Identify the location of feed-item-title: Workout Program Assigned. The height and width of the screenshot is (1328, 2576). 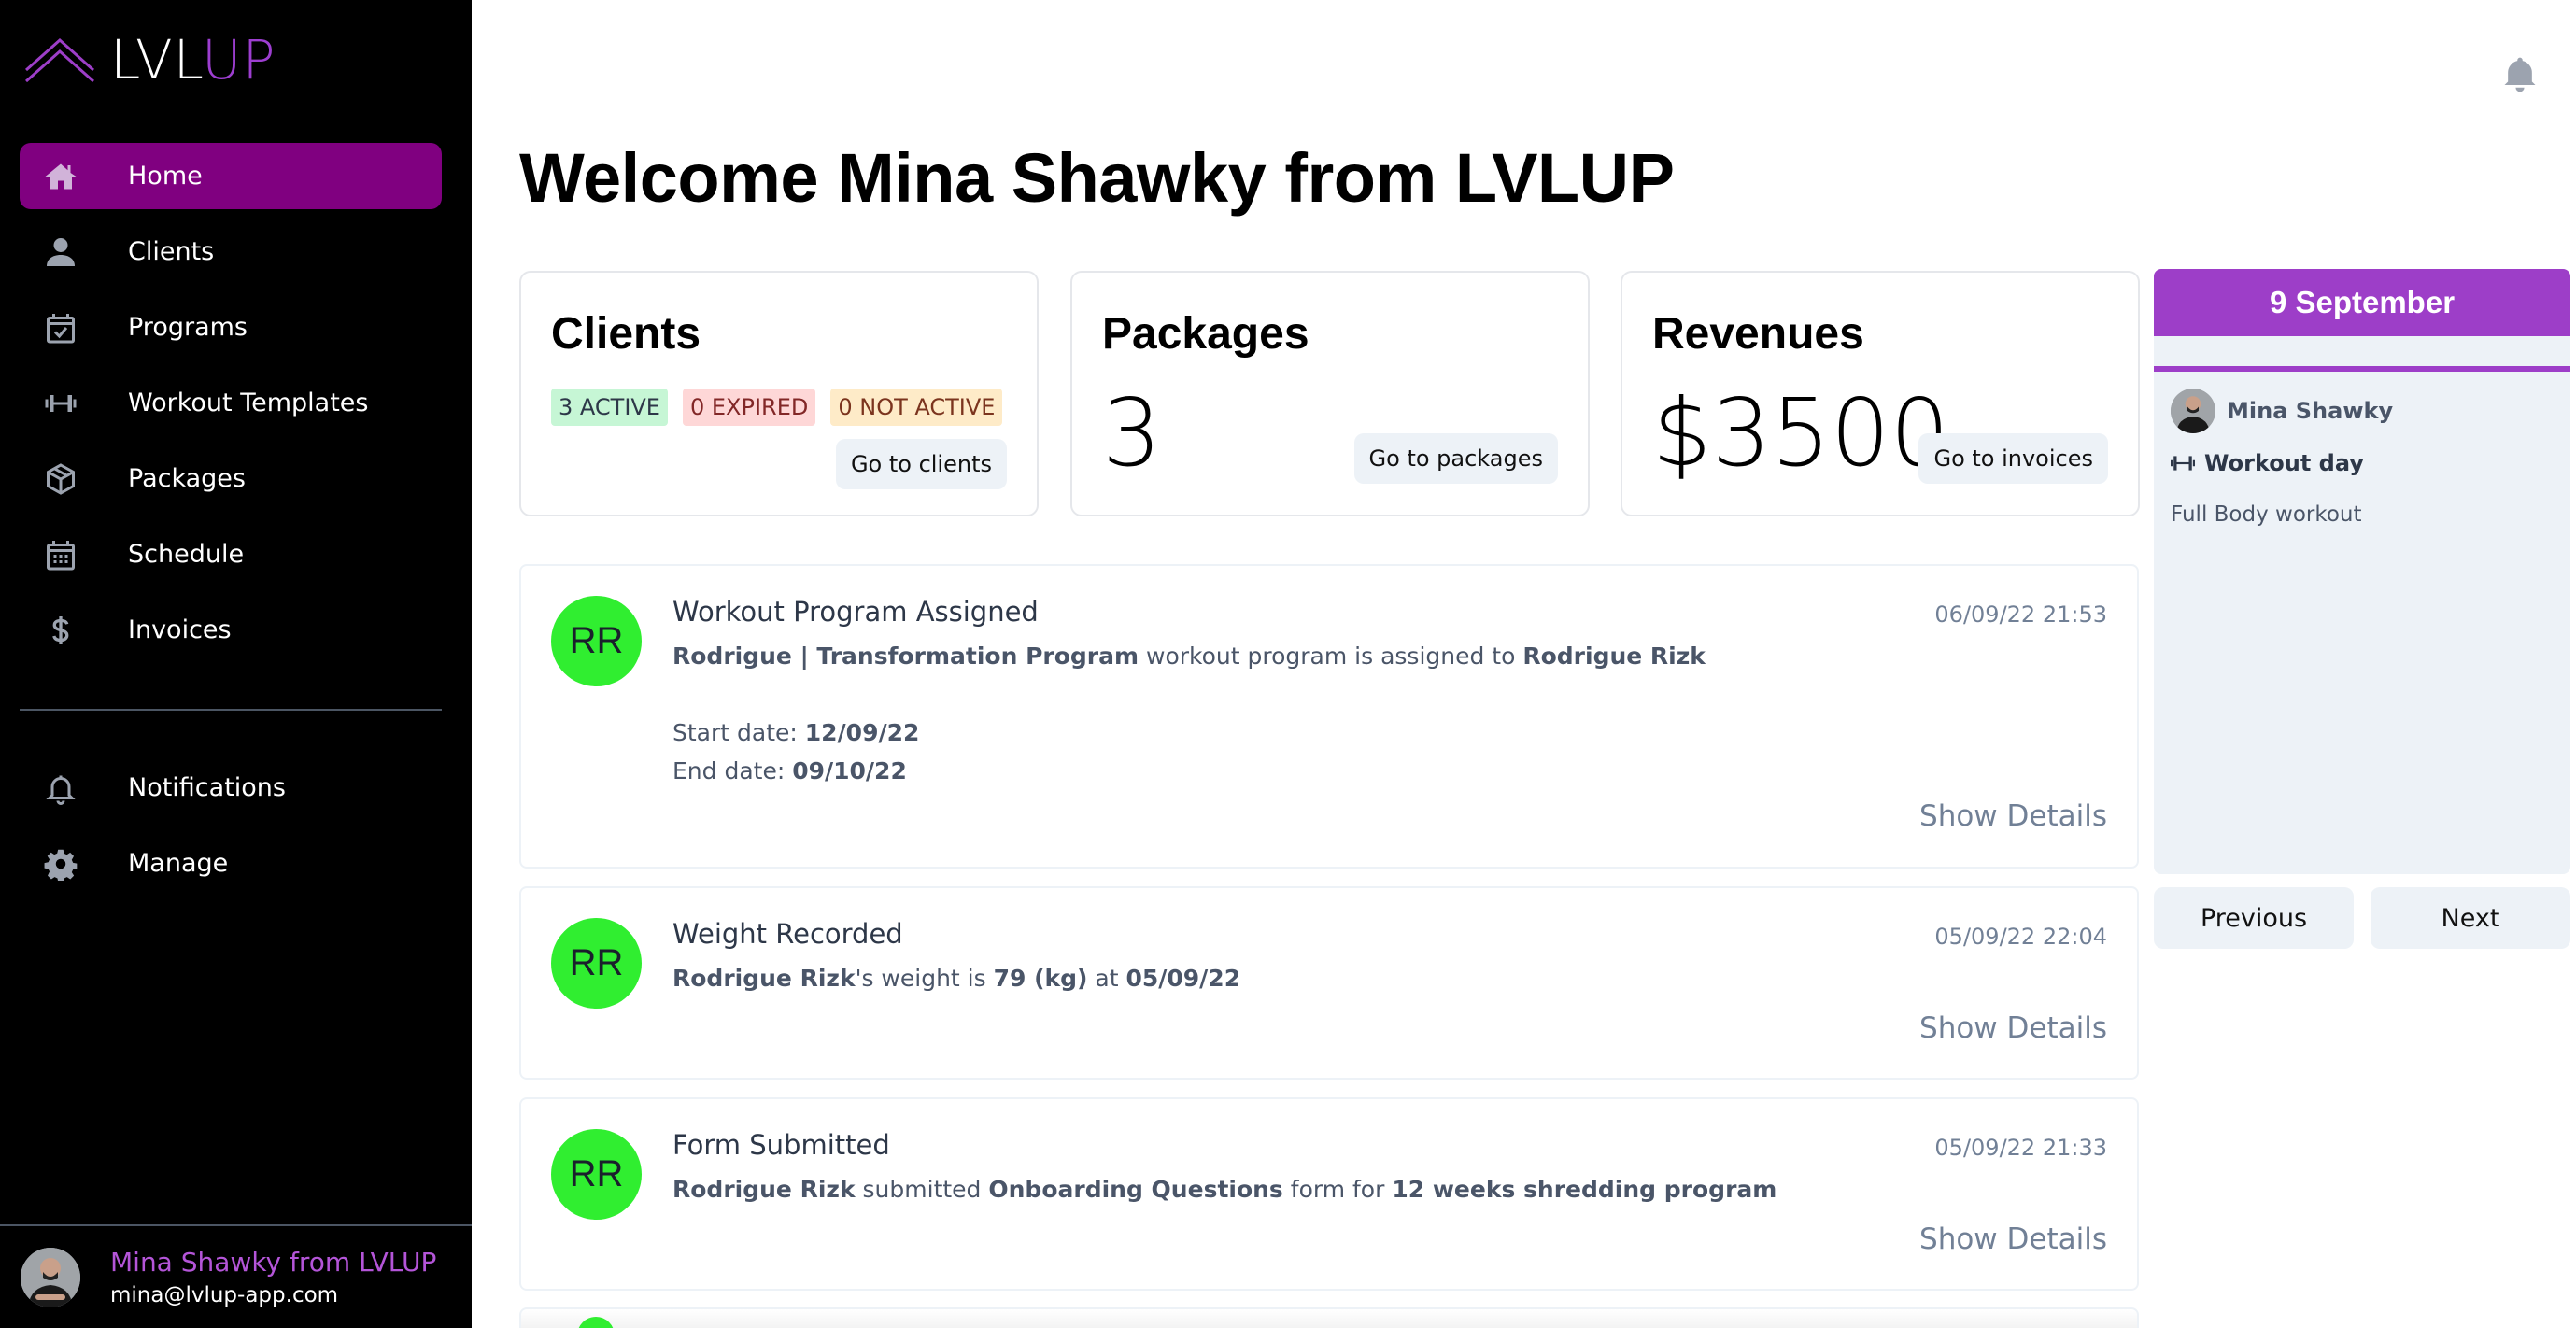
(855, 612).